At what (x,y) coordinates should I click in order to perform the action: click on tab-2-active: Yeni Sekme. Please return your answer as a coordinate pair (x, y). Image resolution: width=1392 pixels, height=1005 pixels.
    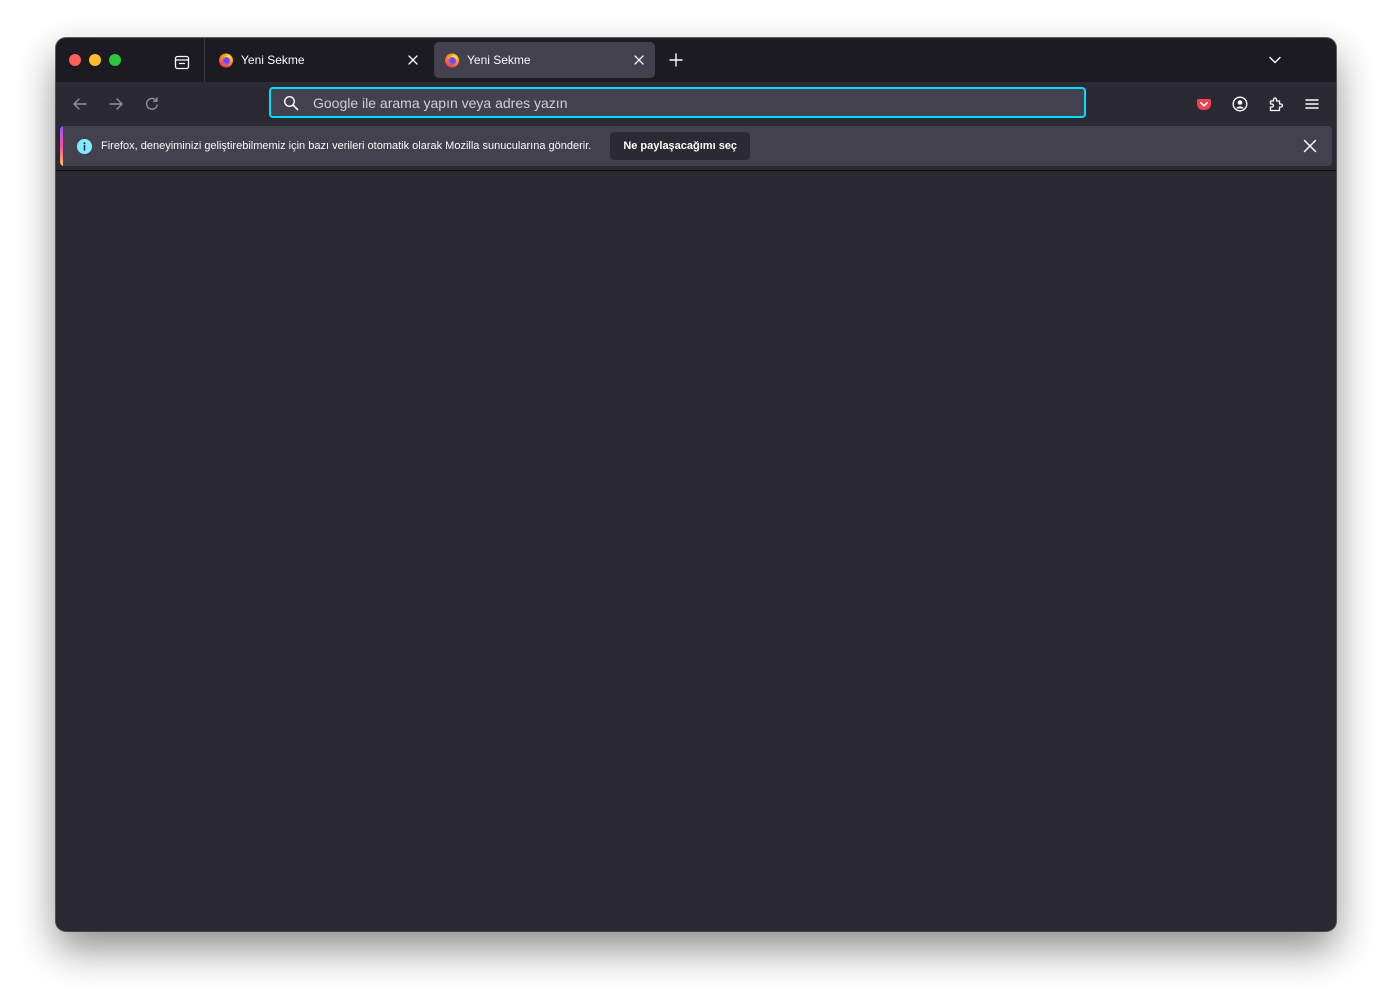
    Looking at the image, I should click on (544, 60).